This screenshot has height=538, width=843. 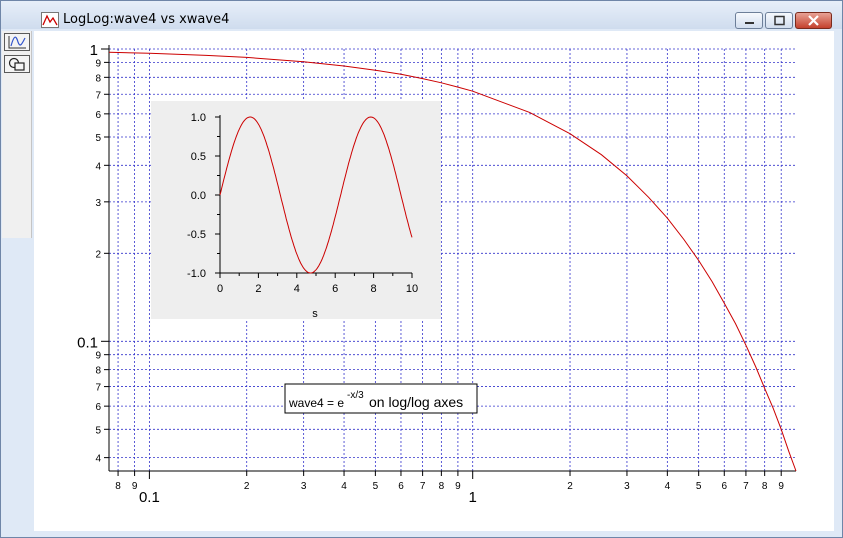 What do you see at coordinates (198, 157) in the screenshot?
I see `inset-y-tick-label: 0.5` at bounding box center [198, 157].